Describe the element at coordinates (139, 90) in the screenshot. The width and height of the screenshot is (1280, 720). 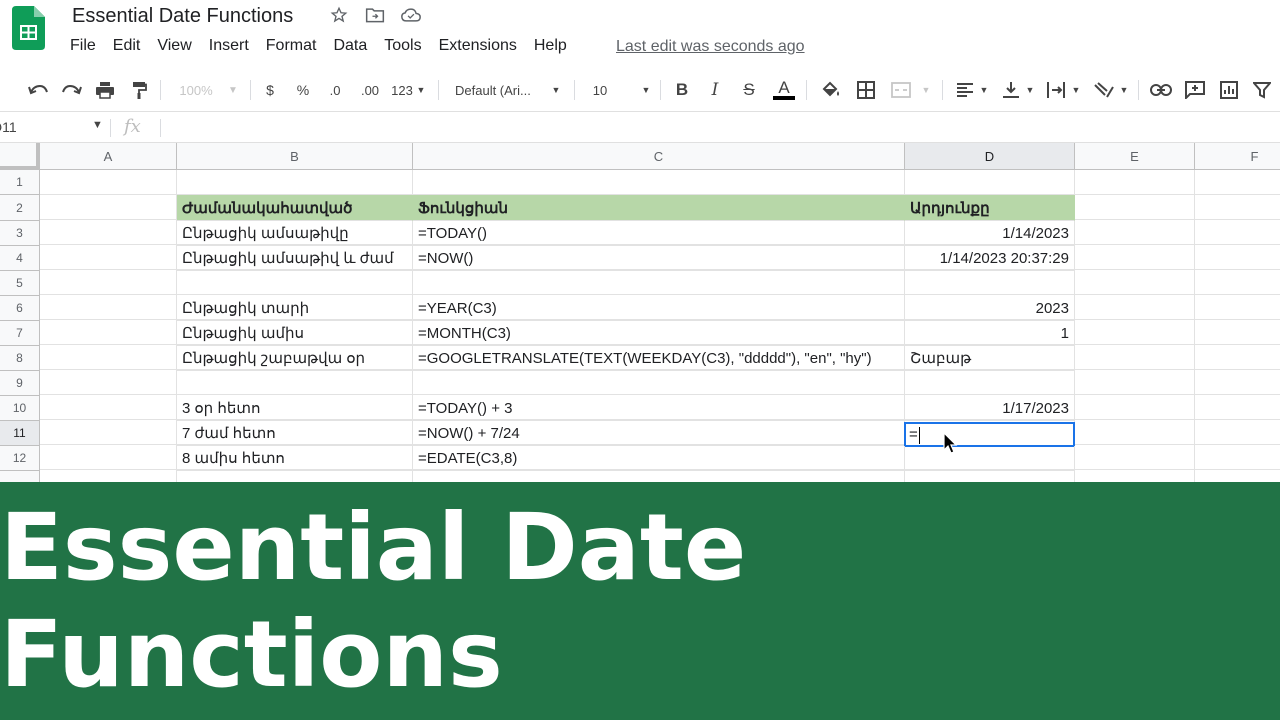
I see `paint-format-icon` at that location.